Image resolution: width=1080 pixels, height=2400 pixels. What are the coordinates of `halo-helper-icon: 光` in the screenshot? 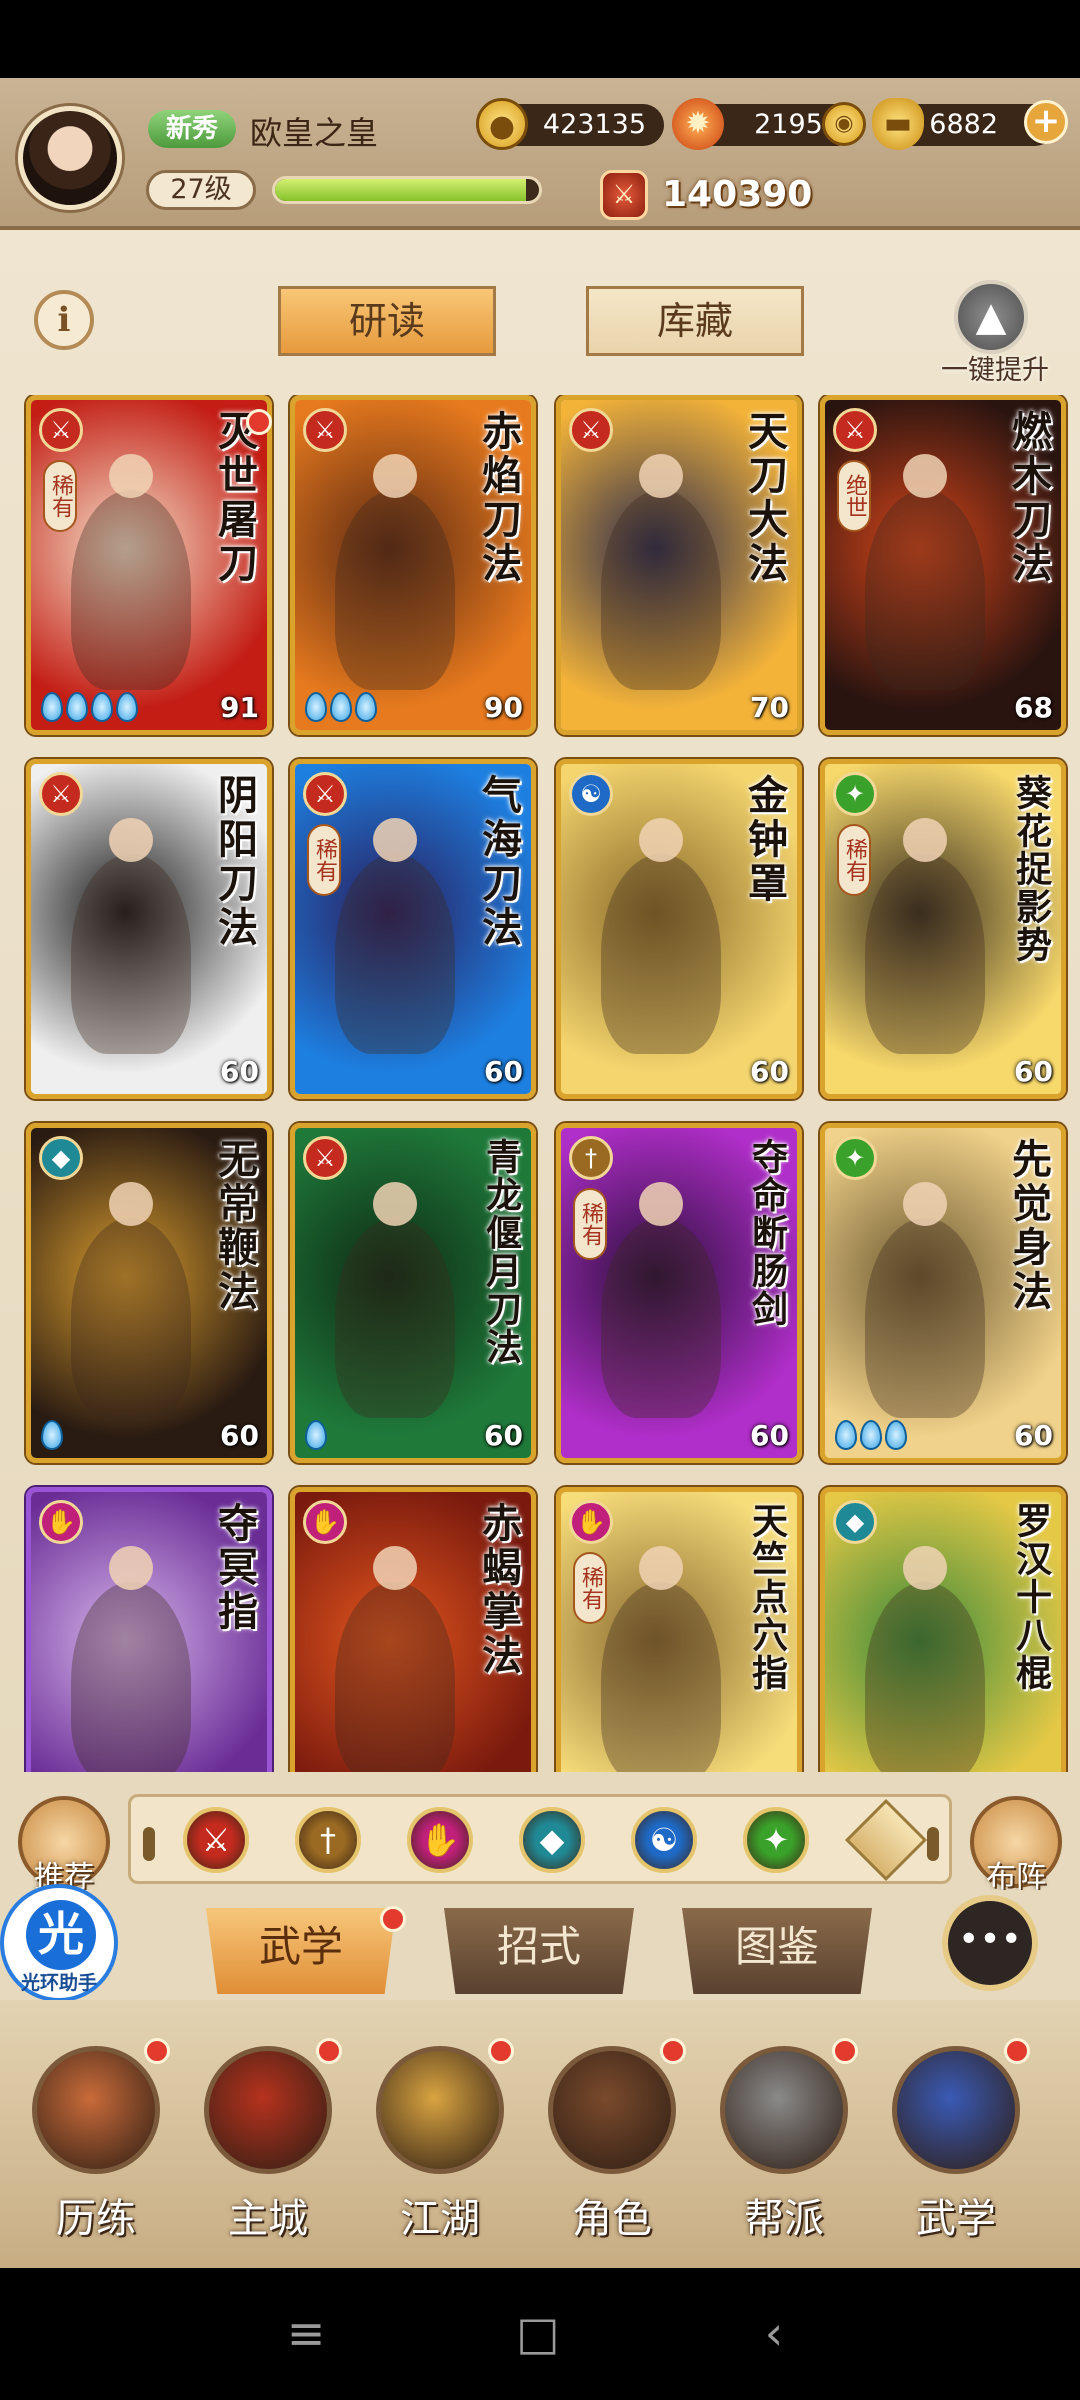 It's located at (61, 1935).